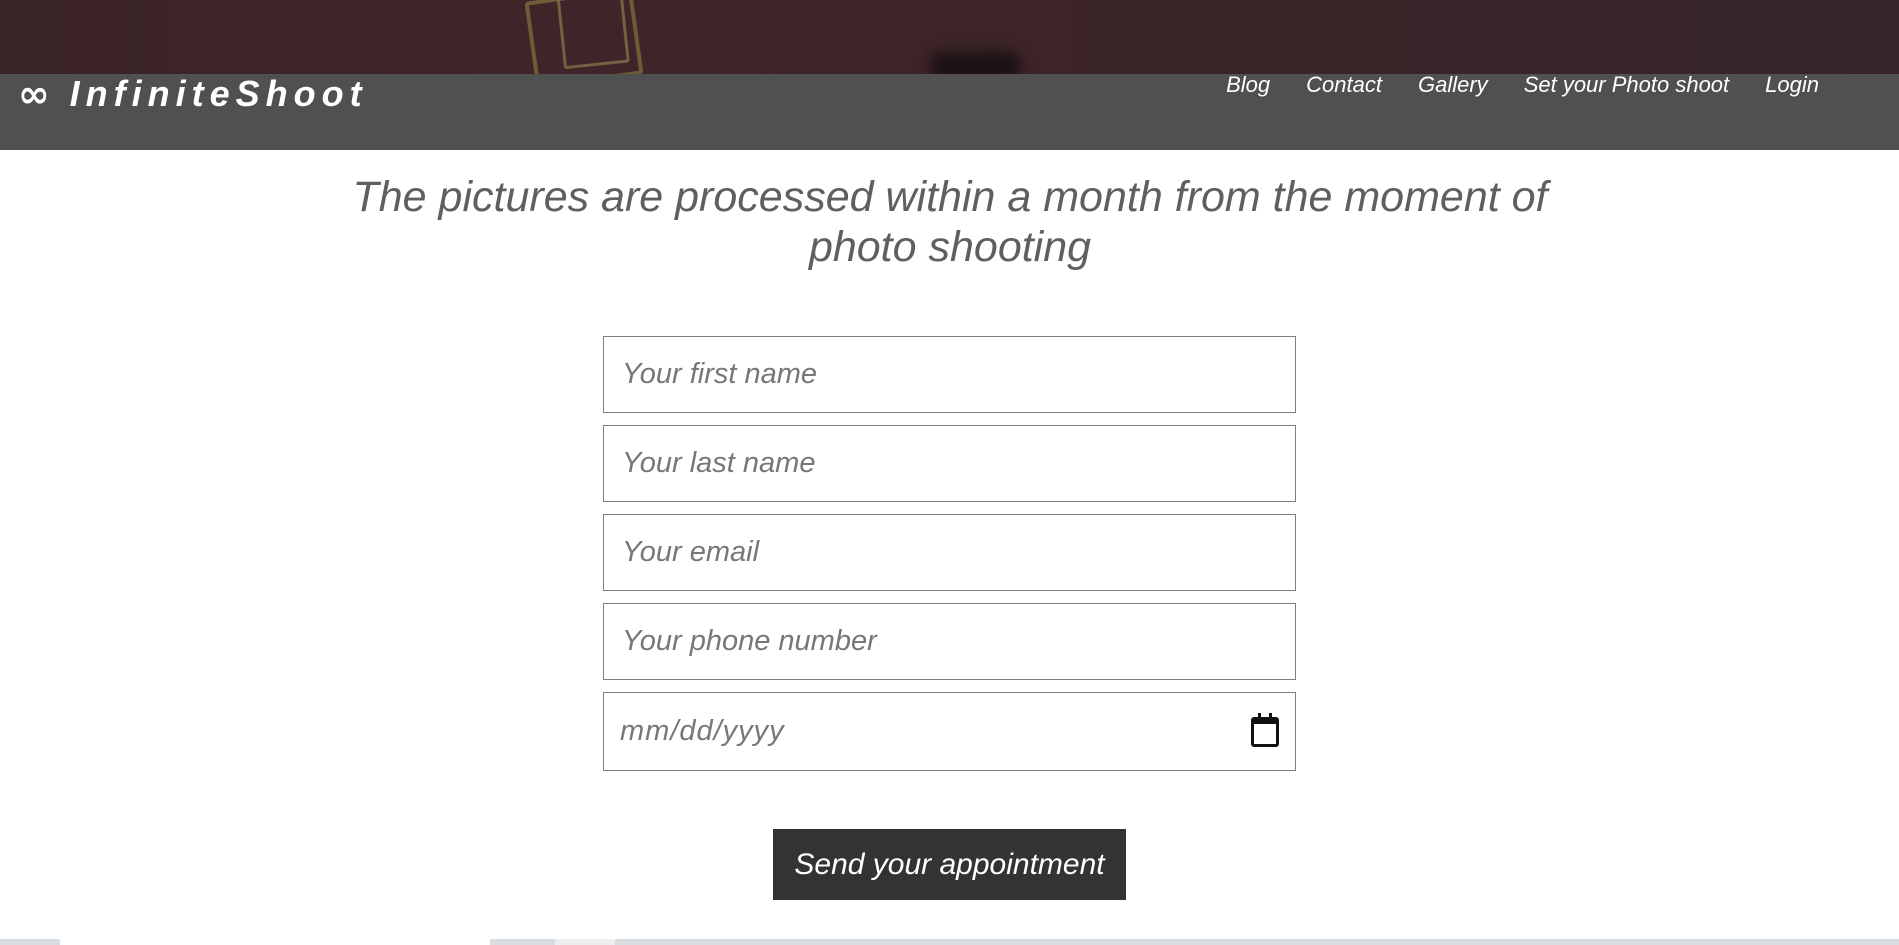 The image size is (1899, 945). Describe the element at coordinates (949, 37) in the screenshot. I see `hero-image-strip` at that location.